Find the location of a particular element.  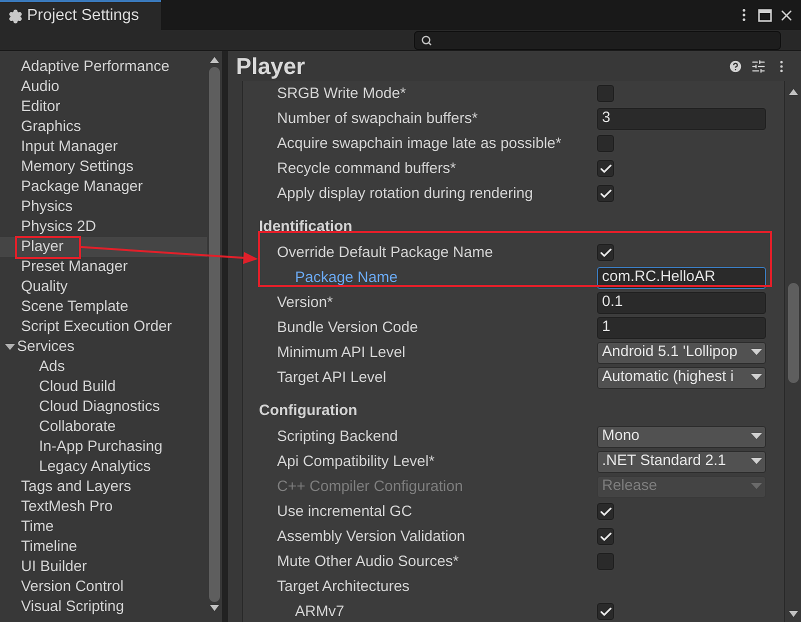

dropdown: Automatic (highest i is located at coordinates (681, 377).